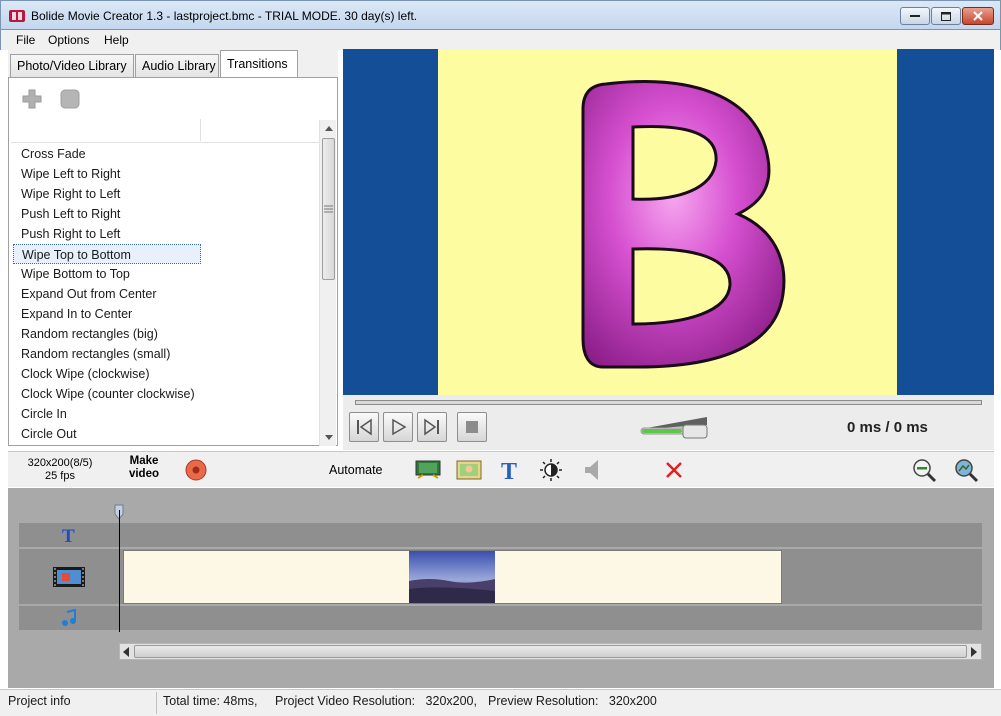 The height and width of the screenshot is (716, 1001). Describe the element at coordinates (572, 701) in the screenshot. I see `preview-resolution-status: Preview Resolution: 320x200` at that location.